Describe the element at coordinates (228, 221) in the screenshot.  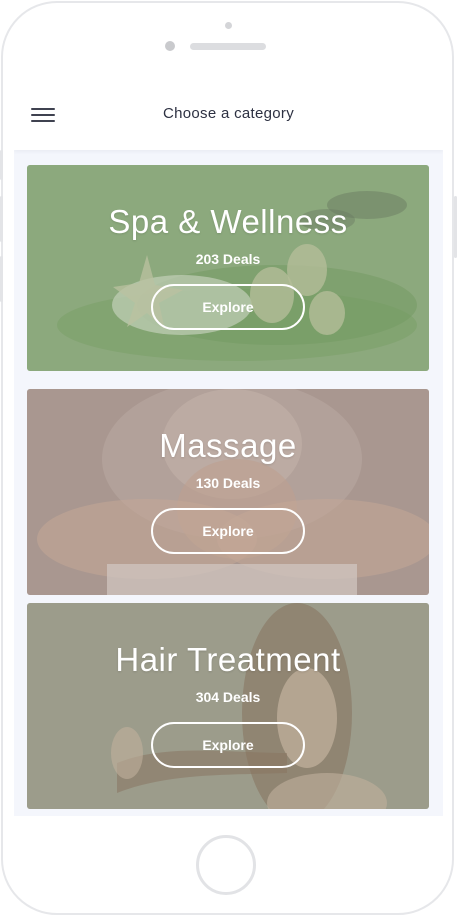
I see `category-title: Spa & Wellness` at that location.